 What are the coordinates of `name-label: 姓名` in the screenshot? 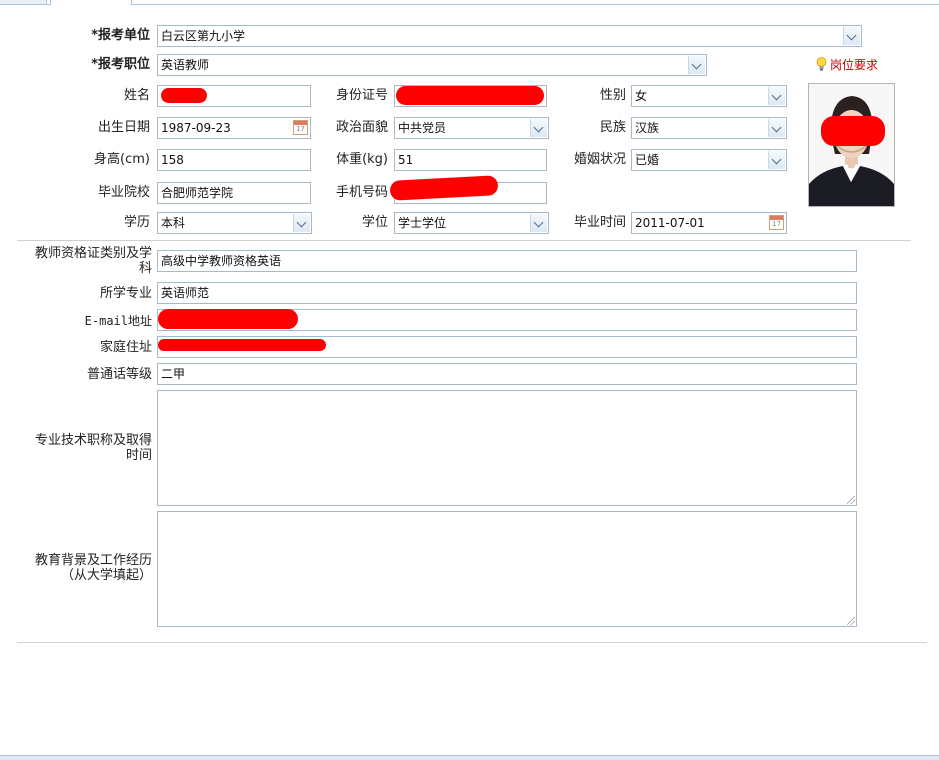 It's located at (136, 95).